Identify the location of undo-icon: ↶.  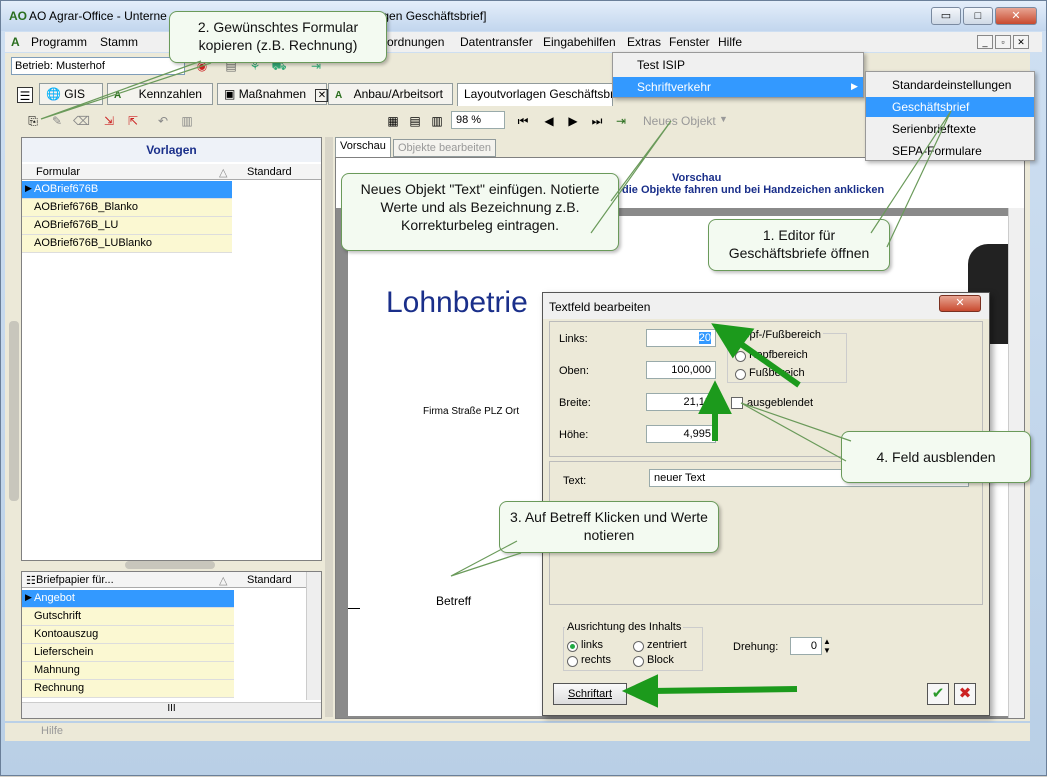
(163, 121).